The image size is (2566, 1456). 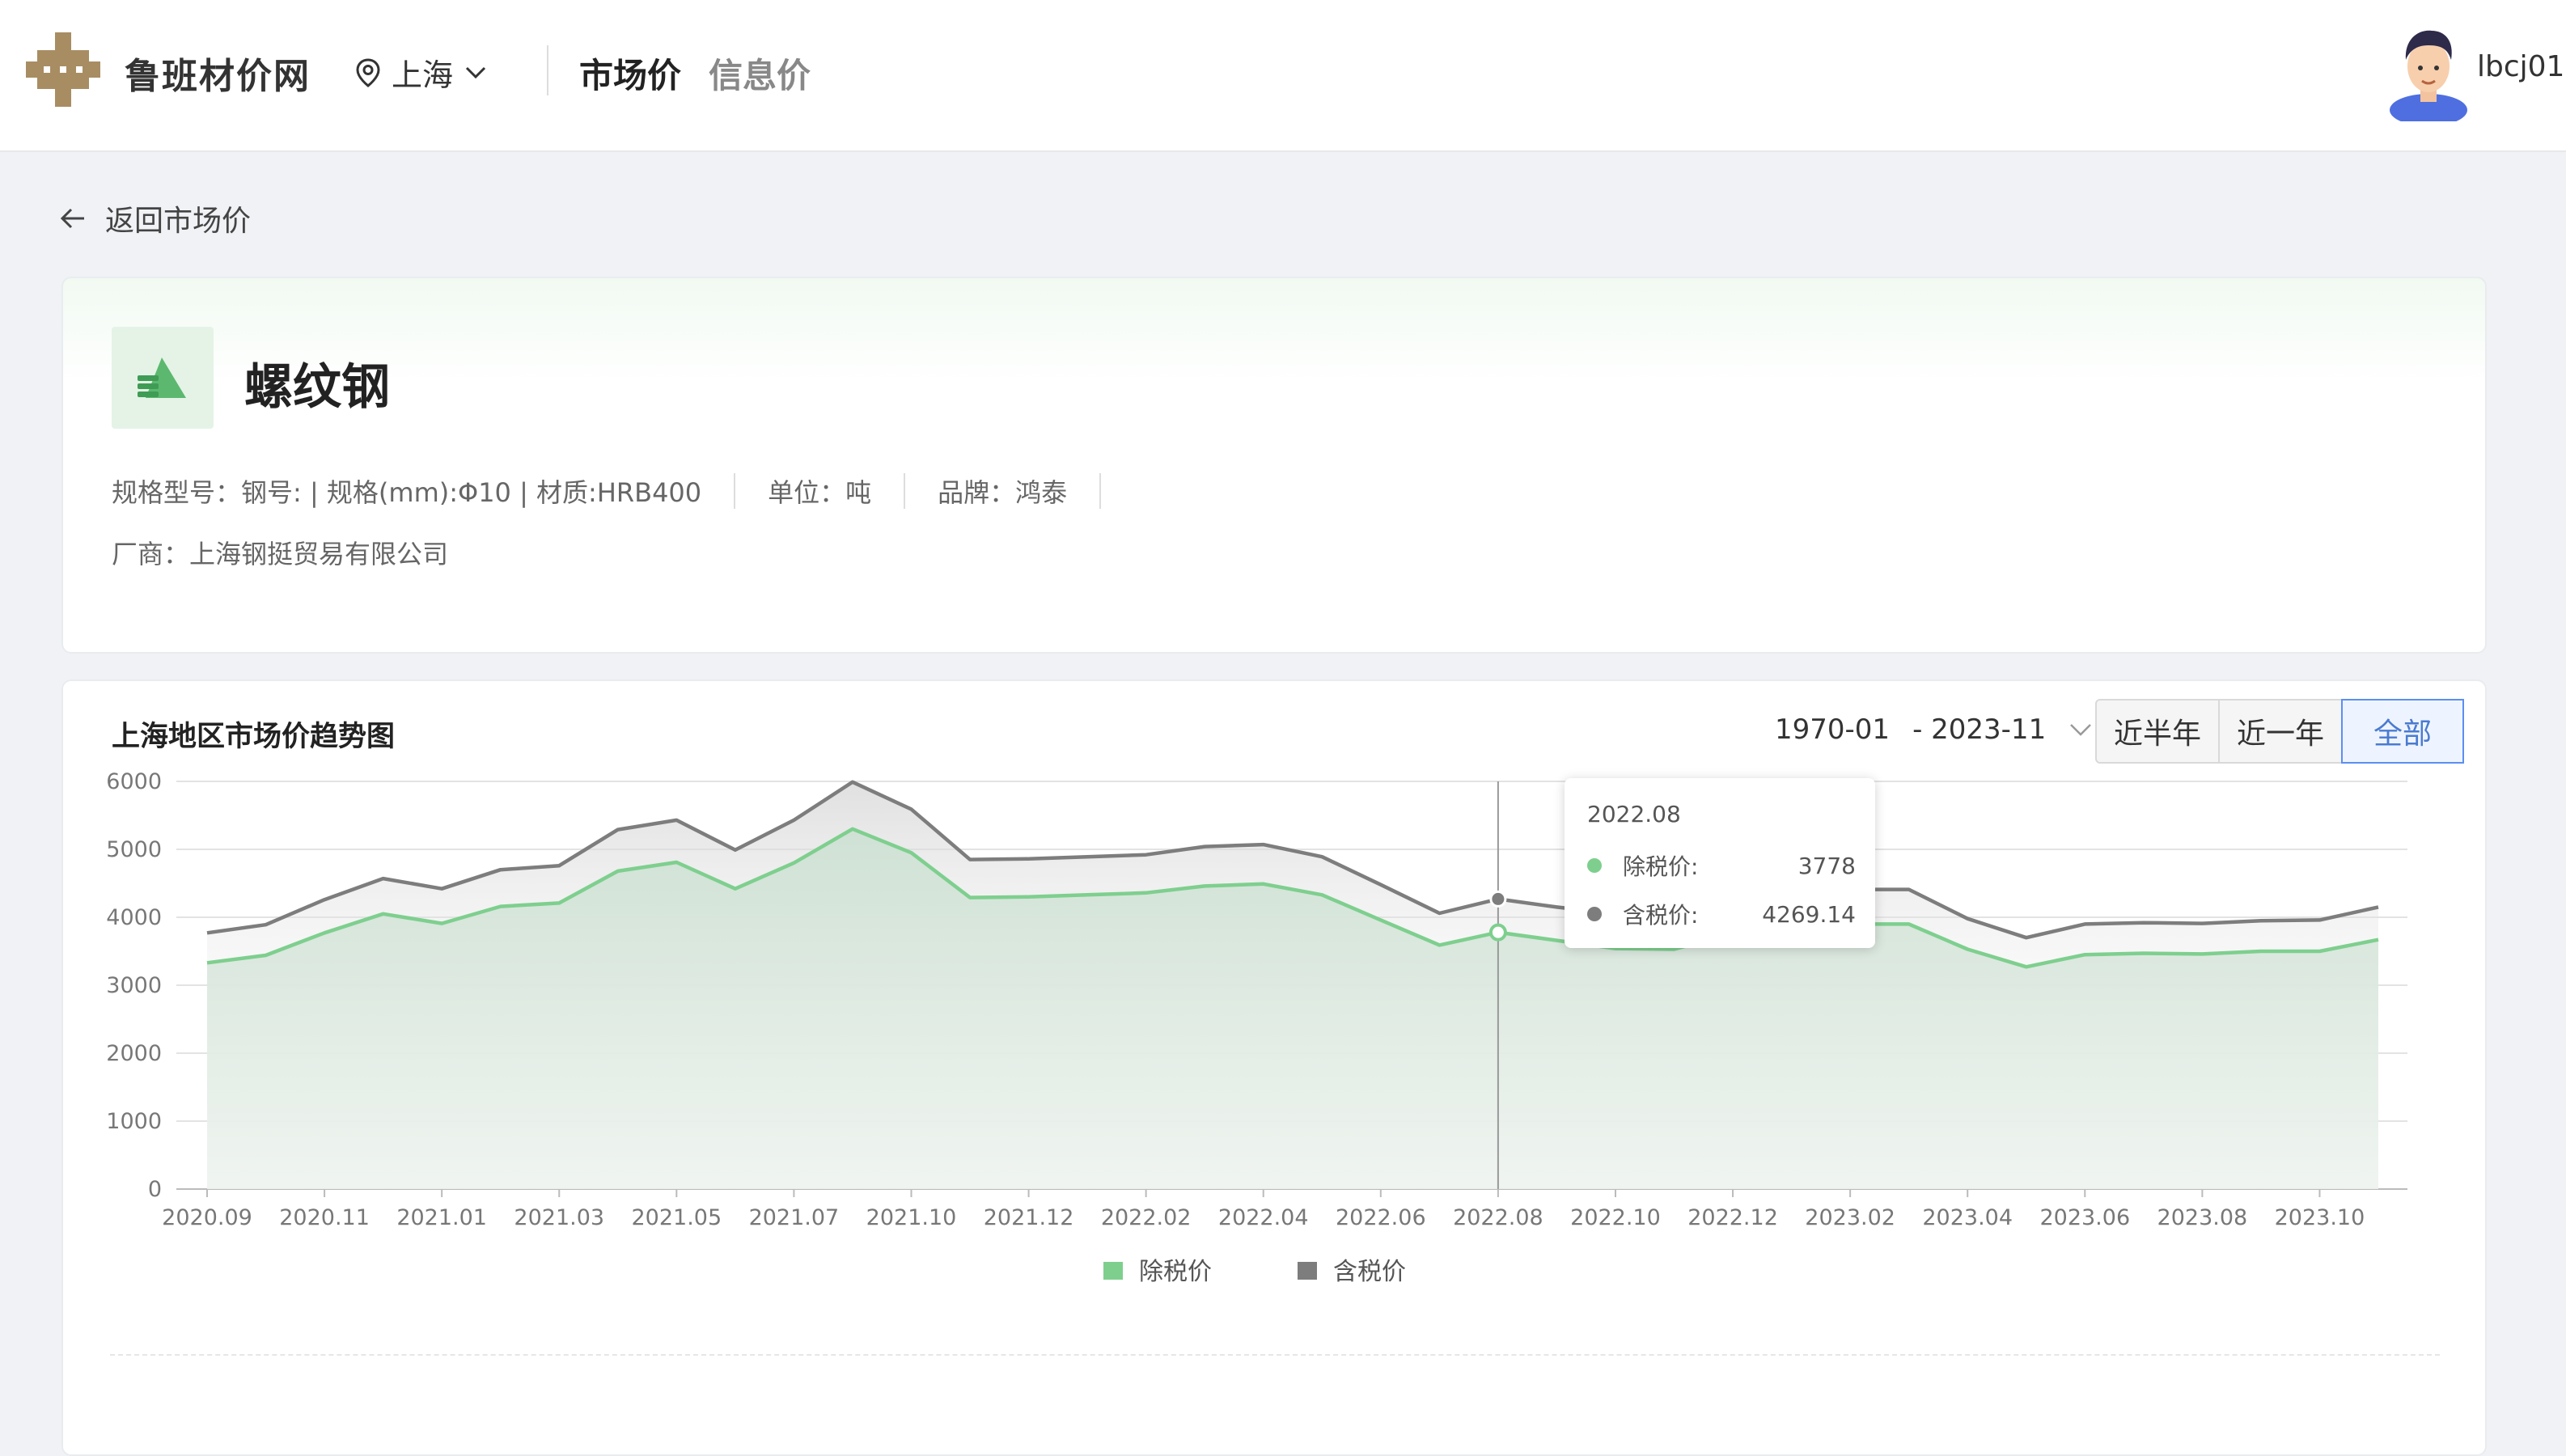 I want to click on x-tick-label: 2021.07, so click(x=794, y=1217).